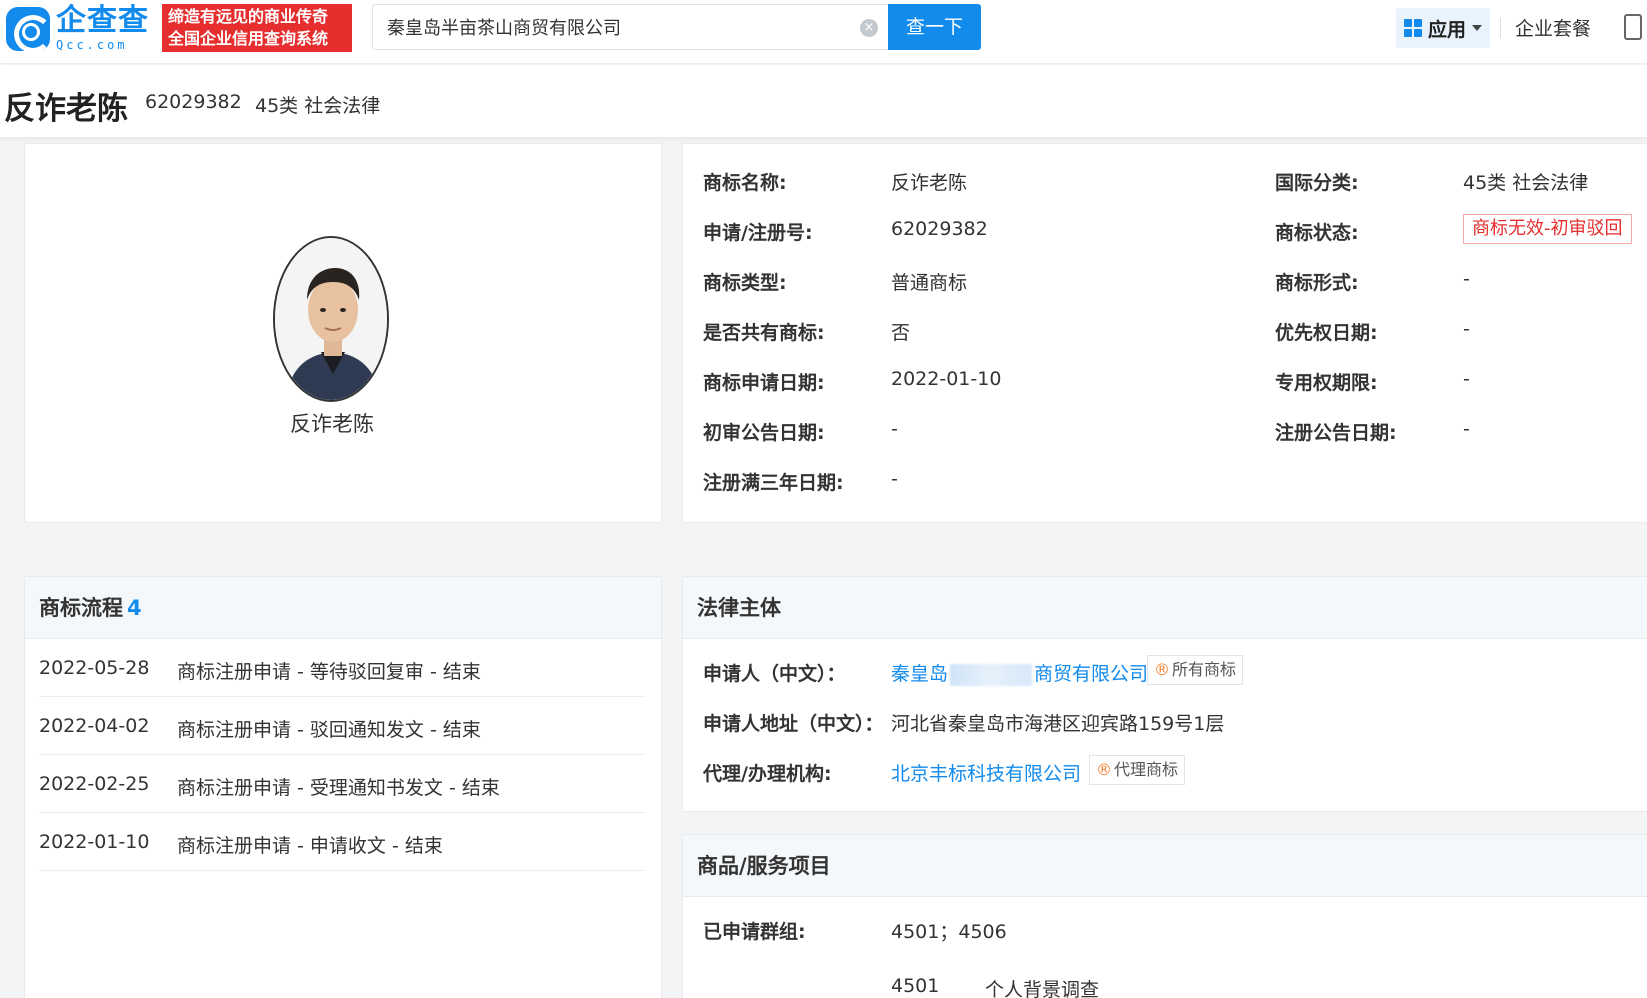 This screenshot has width=1647, height=998. What do you see at coordinates (257, 28) in the screenshot?
I see `slogan-banner: 缔造有远见的商业传奇 全国企业信用查询系统` at bounding box center [257, 28].